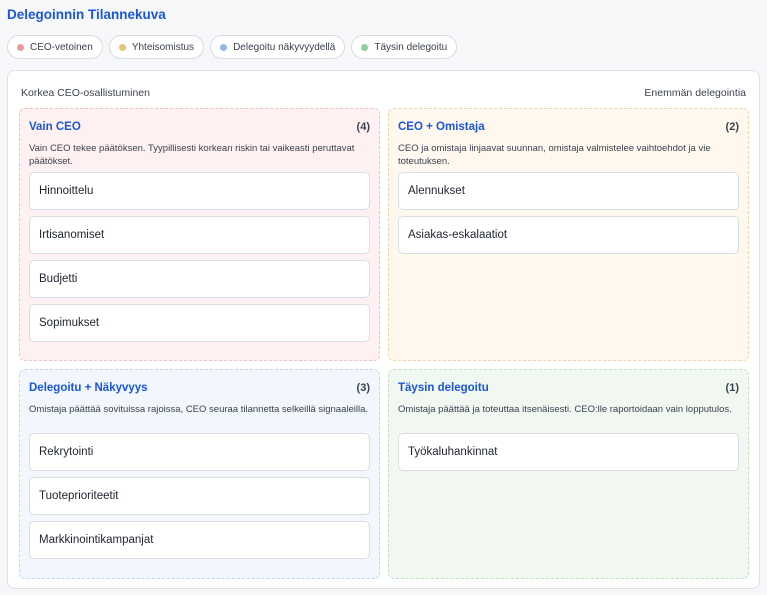 Image resolution: width=767 pixels, height=595 pixels. Describe the element at coordinates (441, 127) in the screenshot. I see `quadrant-title: CEO + Omistaja` at that location.